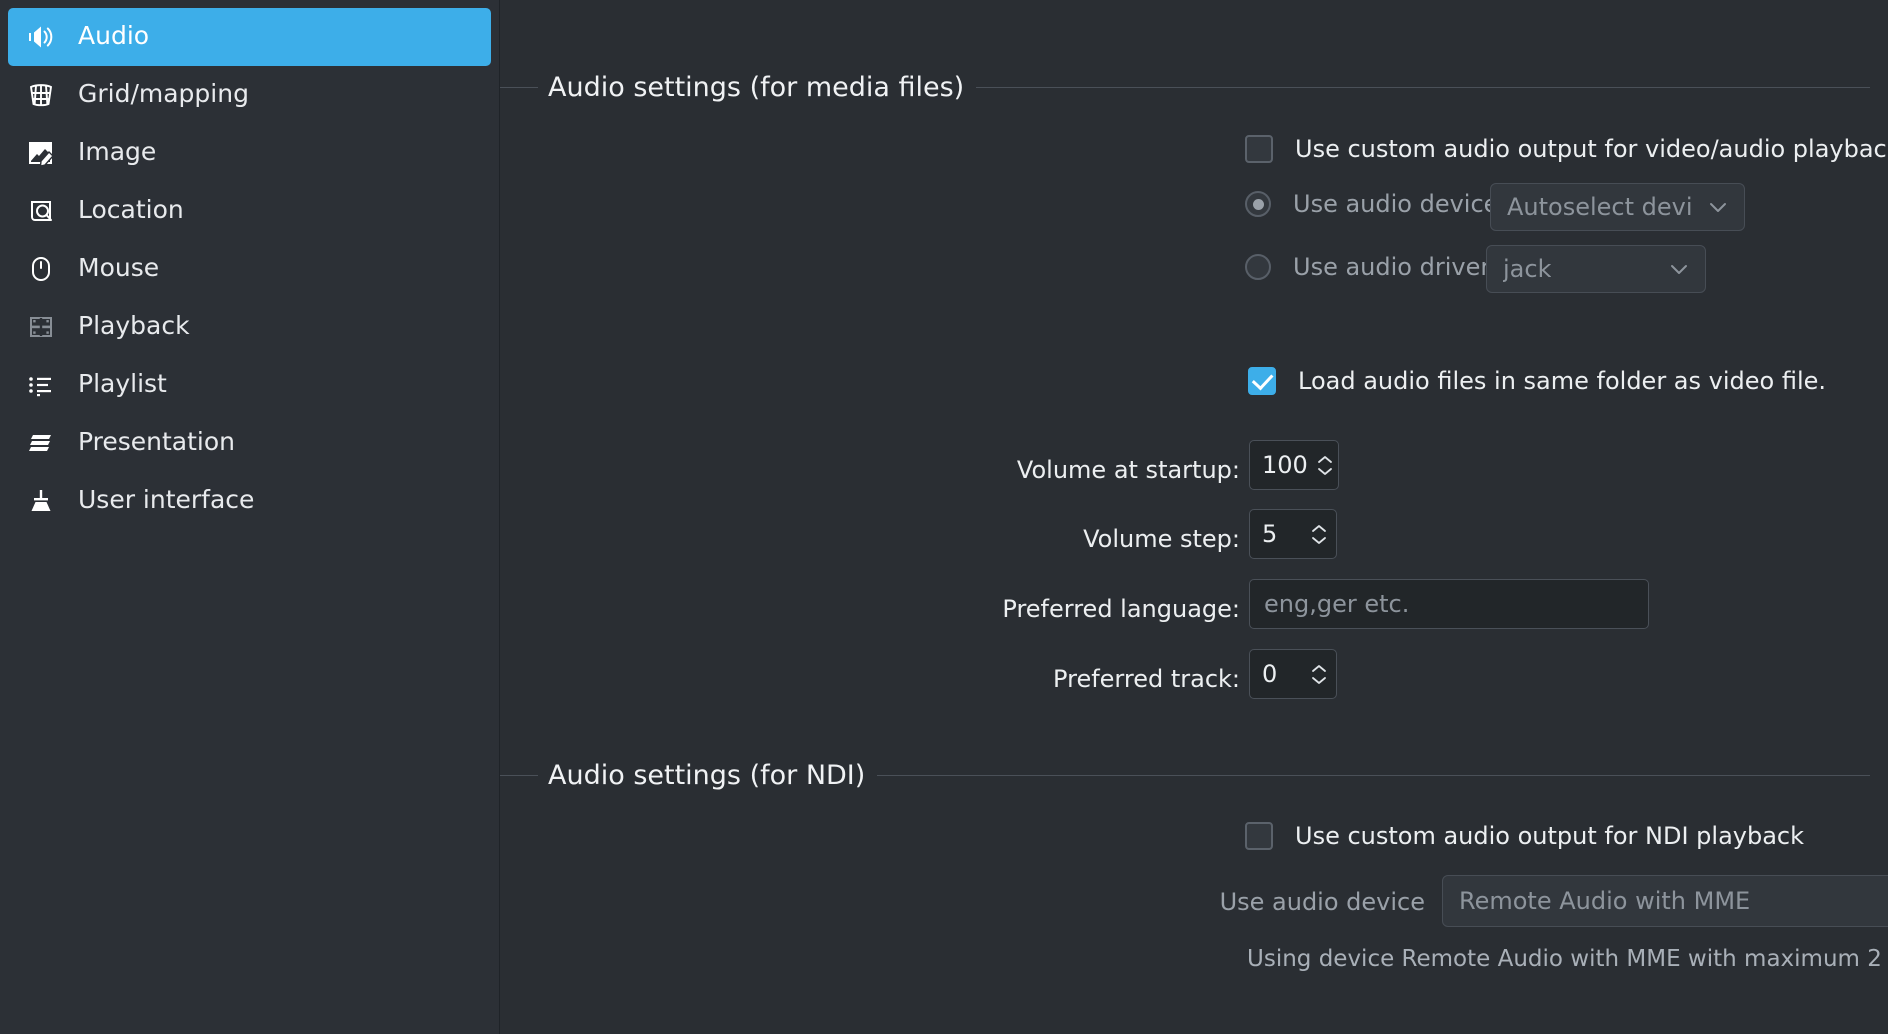  I want to click on group-title-text: Audio settings (for media files), so click(756, 87).